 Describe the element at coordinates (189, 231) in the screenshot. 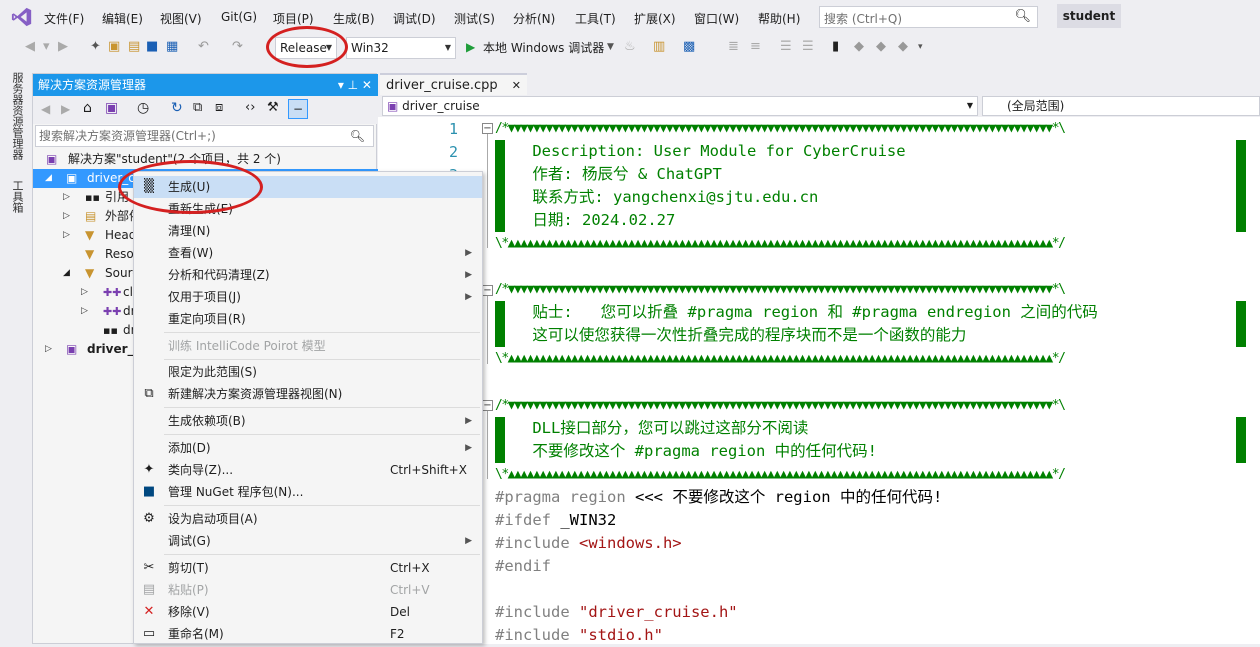

I see `menu-item-label: 清理(N)` at that location.